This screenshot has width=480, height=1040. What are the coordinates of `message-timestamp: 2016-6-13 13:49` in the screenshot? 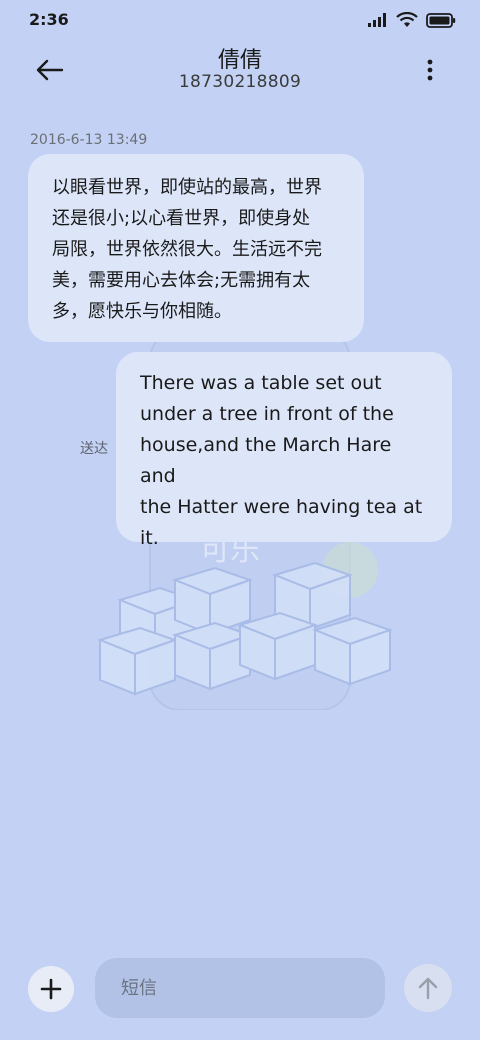 It's located at (89, 140).